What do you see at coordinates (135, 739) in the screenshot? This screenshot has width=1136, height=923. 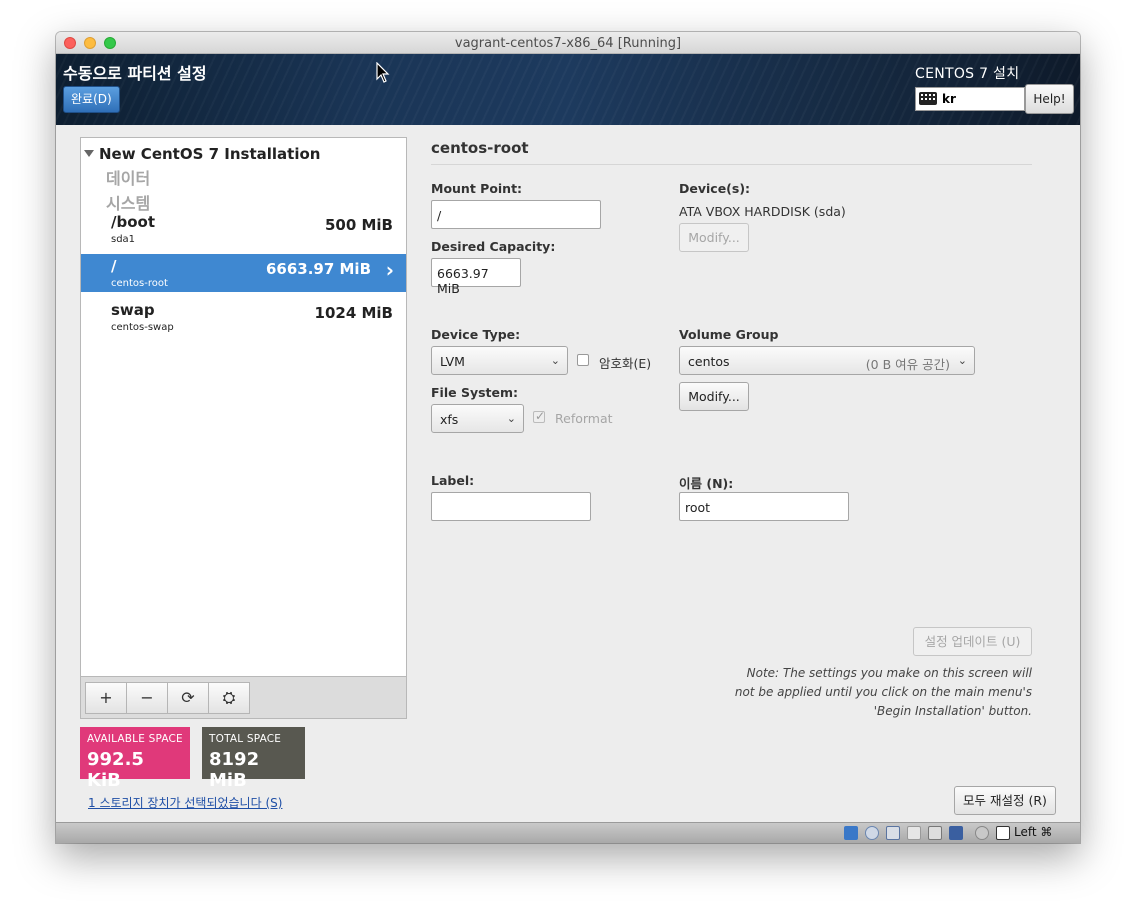 I see `available-space-label: AVAILABLE SPACE` at bounding box center [135, 739].